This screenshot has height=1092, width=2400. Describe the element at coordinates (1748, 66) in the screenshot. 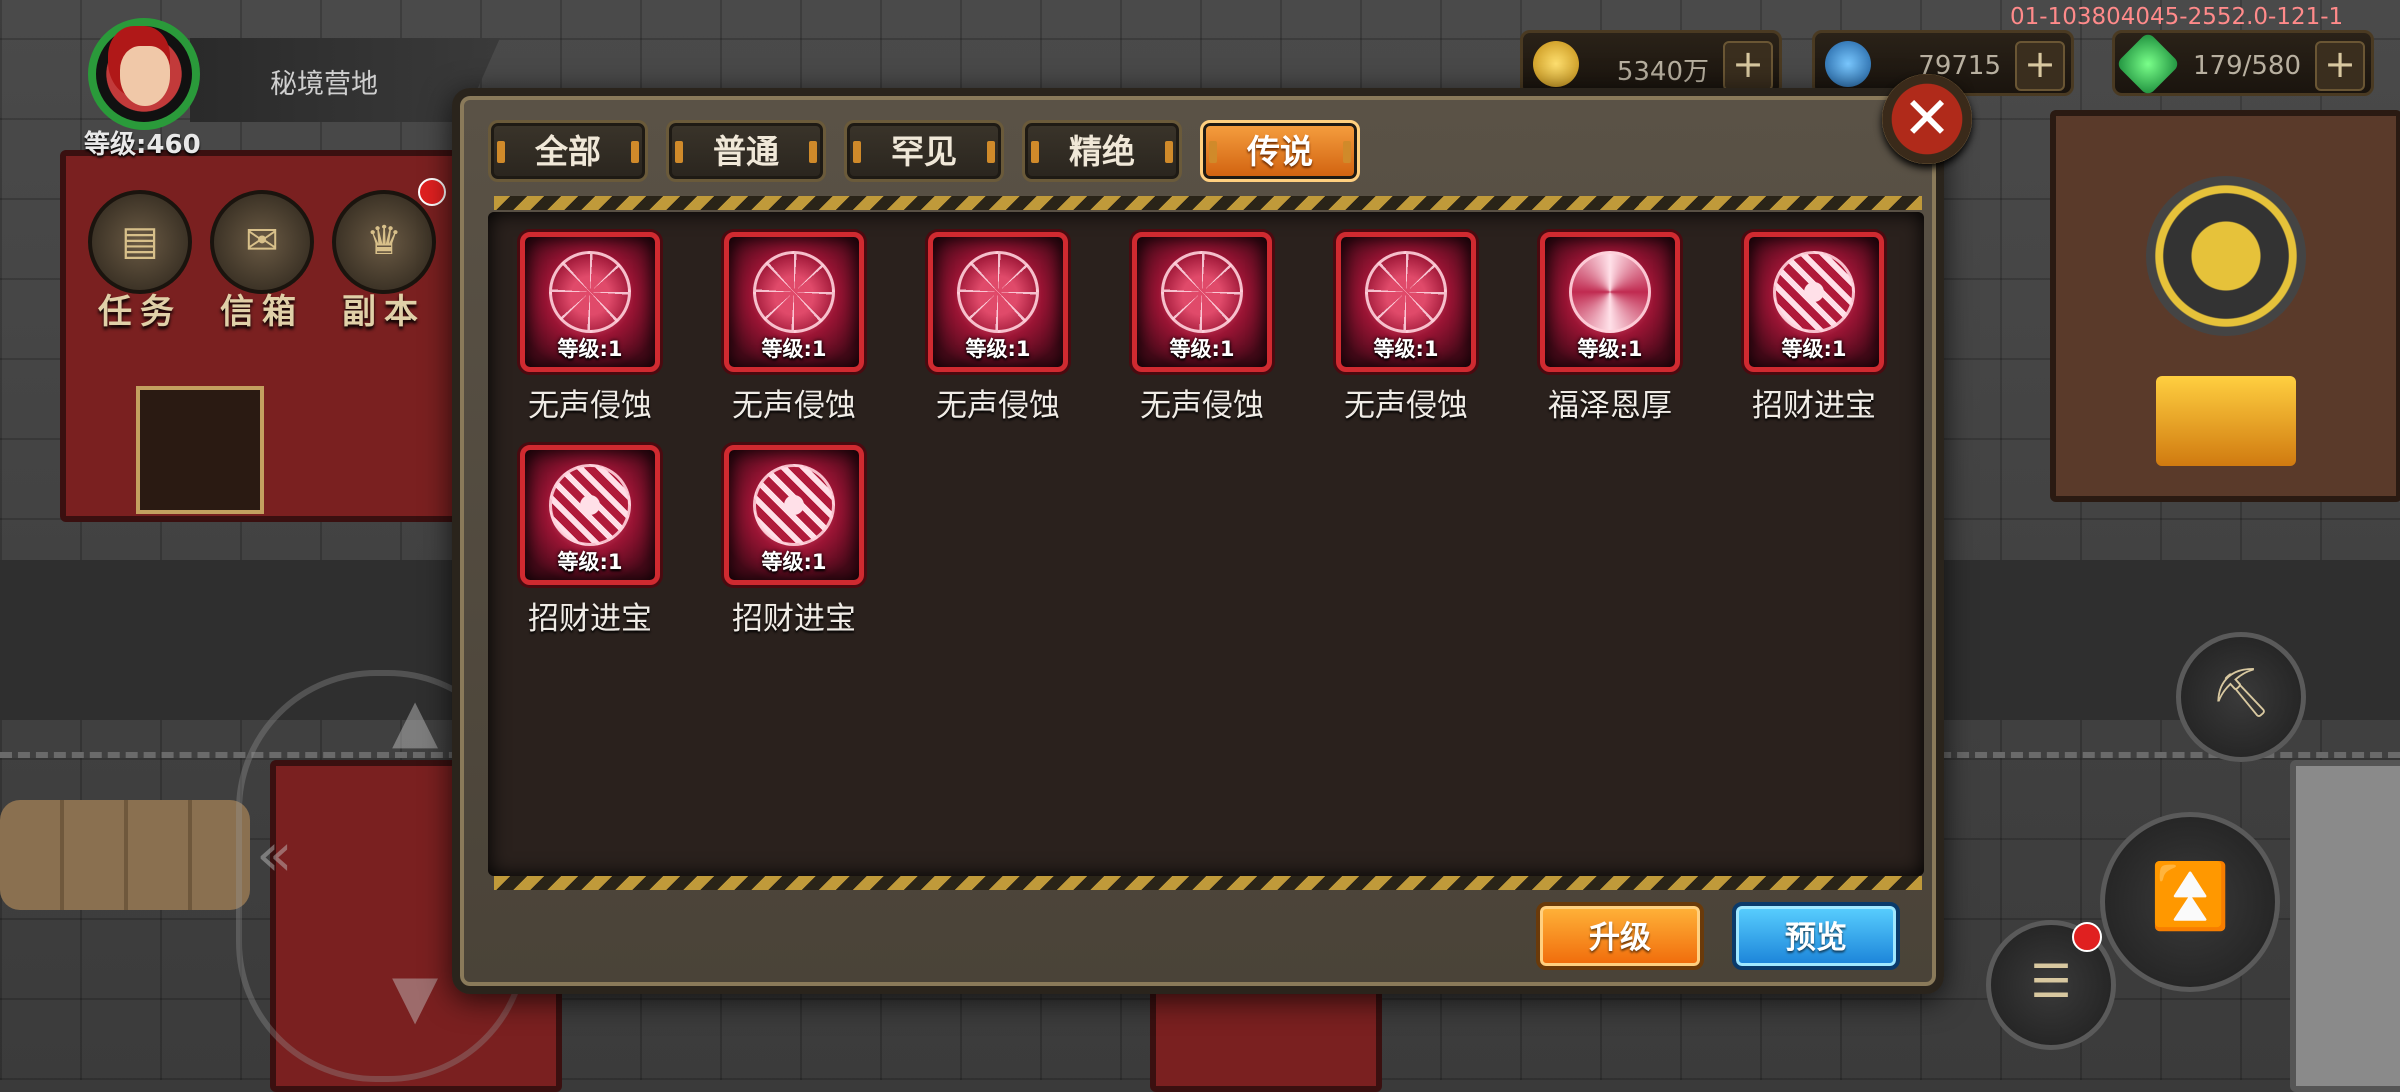

I see `add-gold-button: +` at that location.